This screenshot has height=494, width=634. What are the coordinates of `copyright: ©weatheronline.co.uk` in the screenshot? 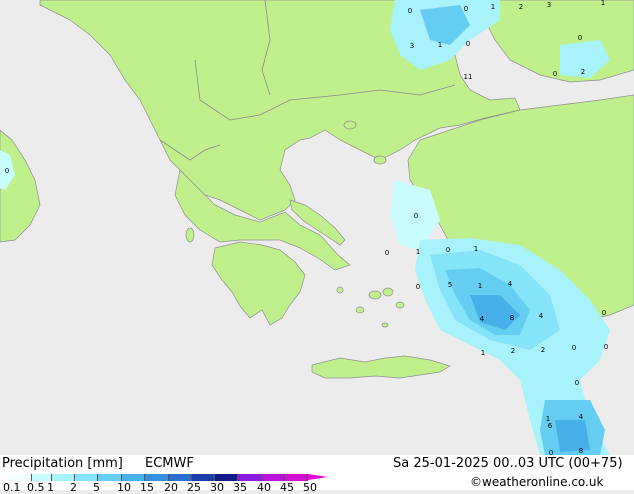 It's located at (537, 482).